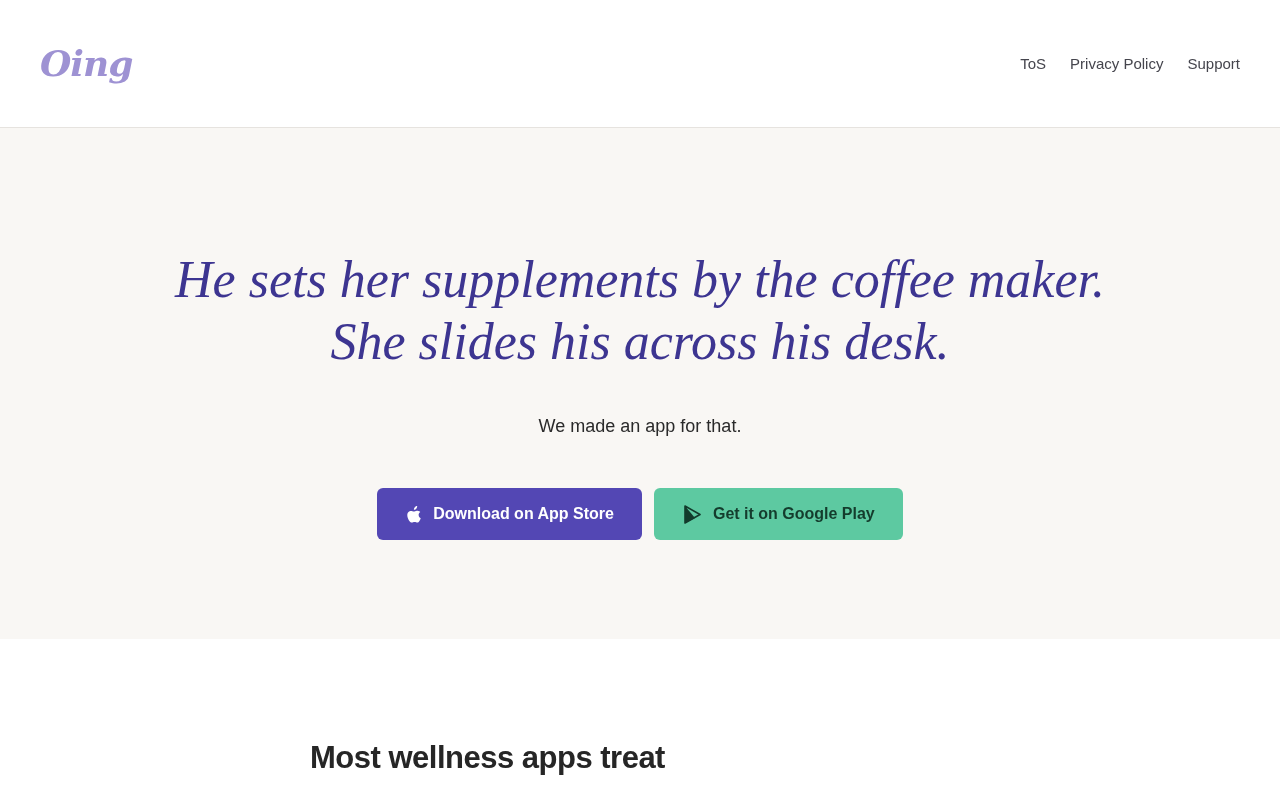 The image size is (1280, 800). What do you see at coordinates (488, 758) in the screenshot?
I see `section-heading: Most wellness apps treat` at bounding box center [488, 758].